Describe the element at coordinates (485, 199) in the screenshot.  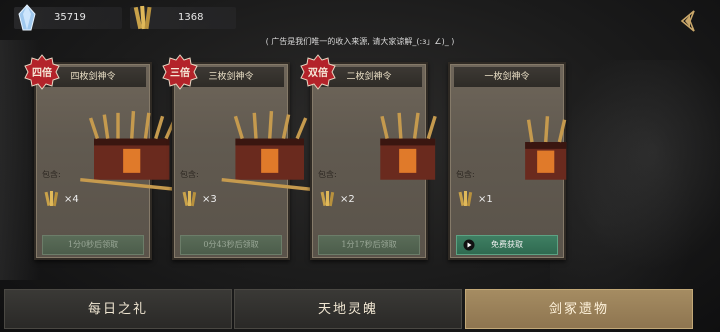
I see `item-count: ×1` at that location.